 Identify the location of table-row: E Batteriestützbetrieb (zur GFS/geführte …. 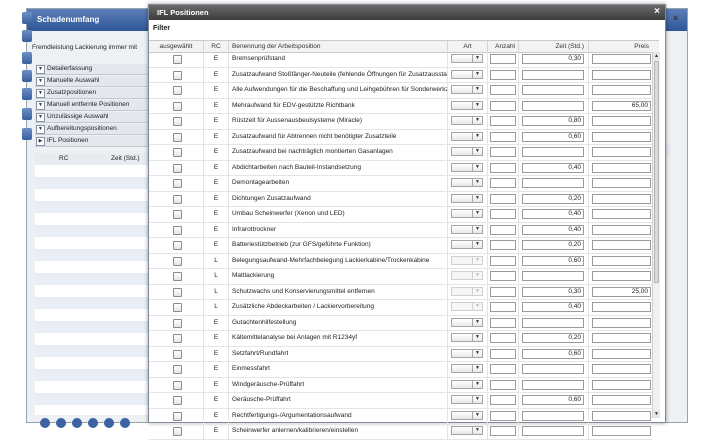
(400, 246).